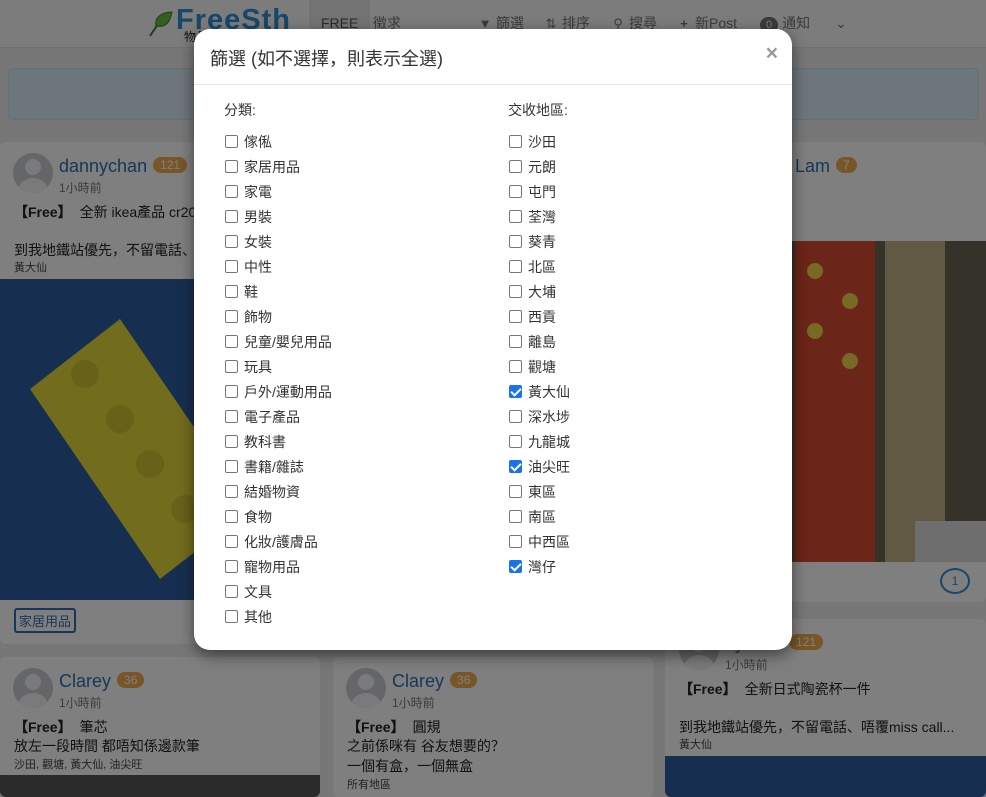 Image resolution: width=986 pixels, height=797 pixels. Describe the element at coordinates (278, 416) in the screenshot. I see `category-option: 電子產品` at that location.